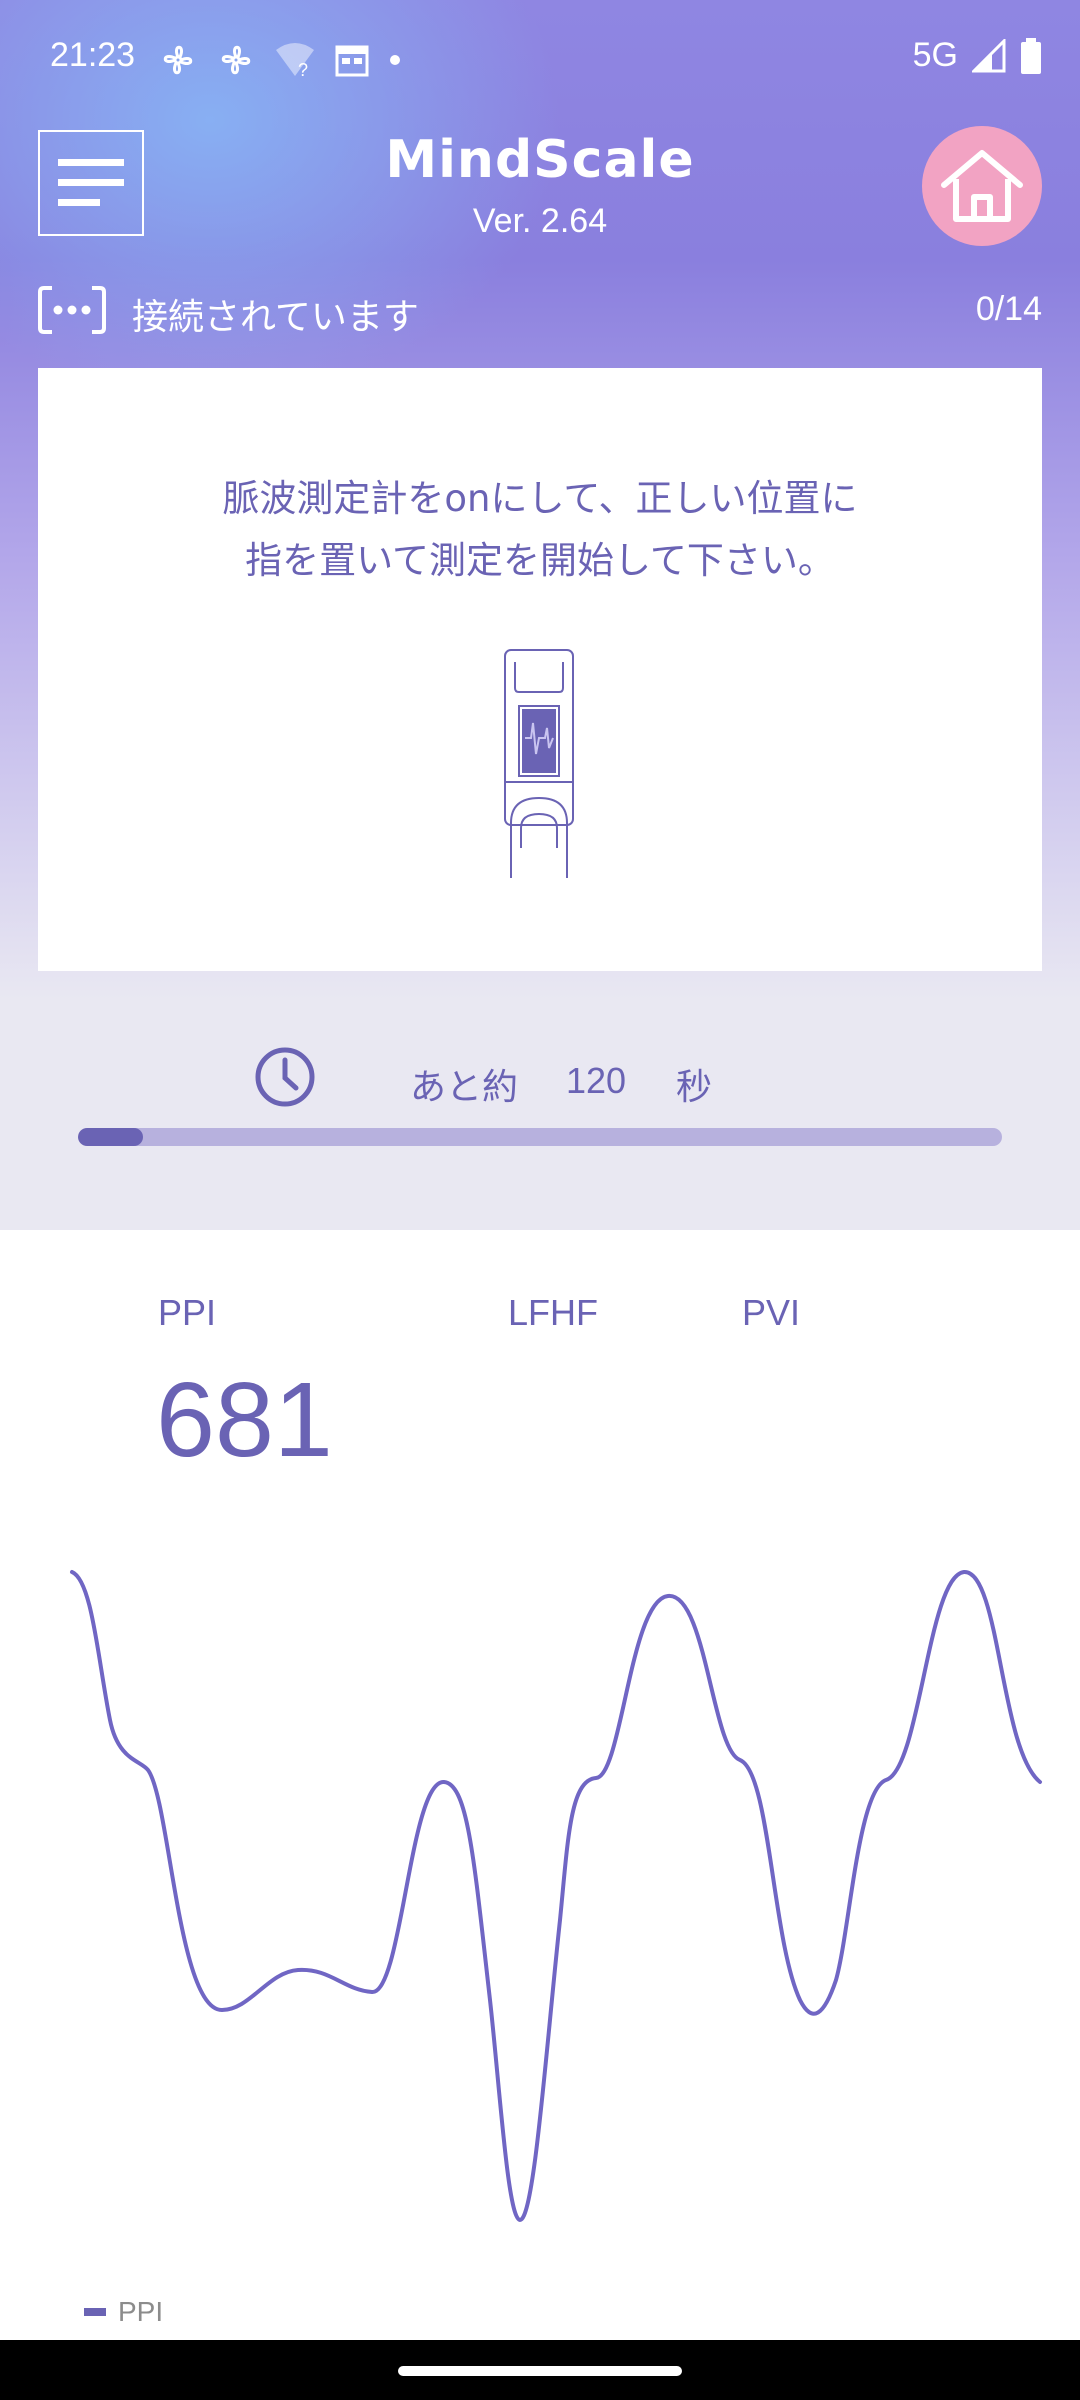 This screenshot has height=2400, width=1080. Describe the element at coordinates (141, 2311) in the screenshot. I see `legend-label: PPI` at that location.